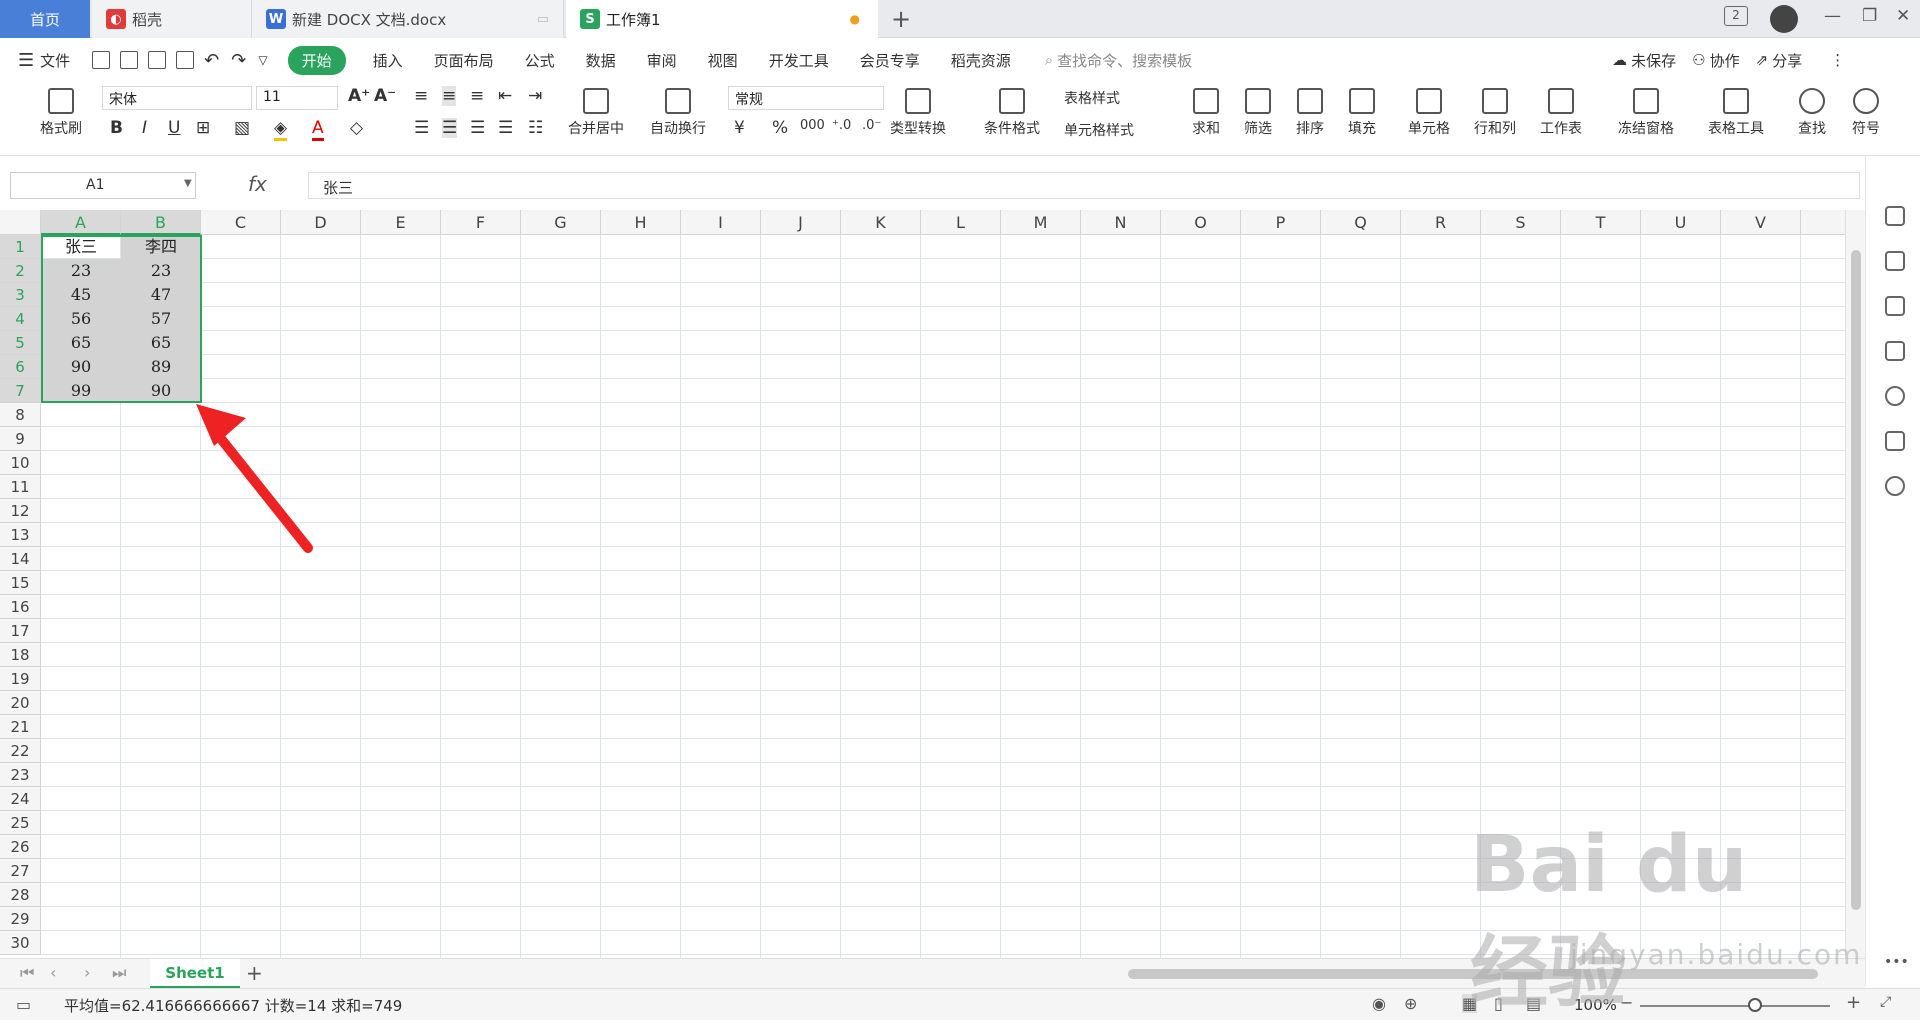 Image resolution: width=1920 pixels, height=1022 pixels. Describe the element at coordinates (20, 727) in the screenshot. I see `row-header-21: 21` at that location.